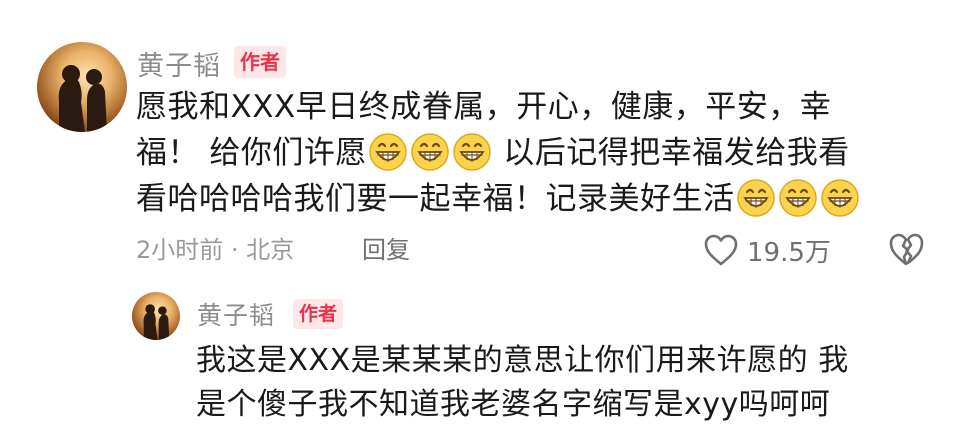 Image resolution: width=960 pixels, height=431 pixels. Describe the element at coordinates (789, 252) in the screenshot. I see `like-count: 19.5万` at that location.